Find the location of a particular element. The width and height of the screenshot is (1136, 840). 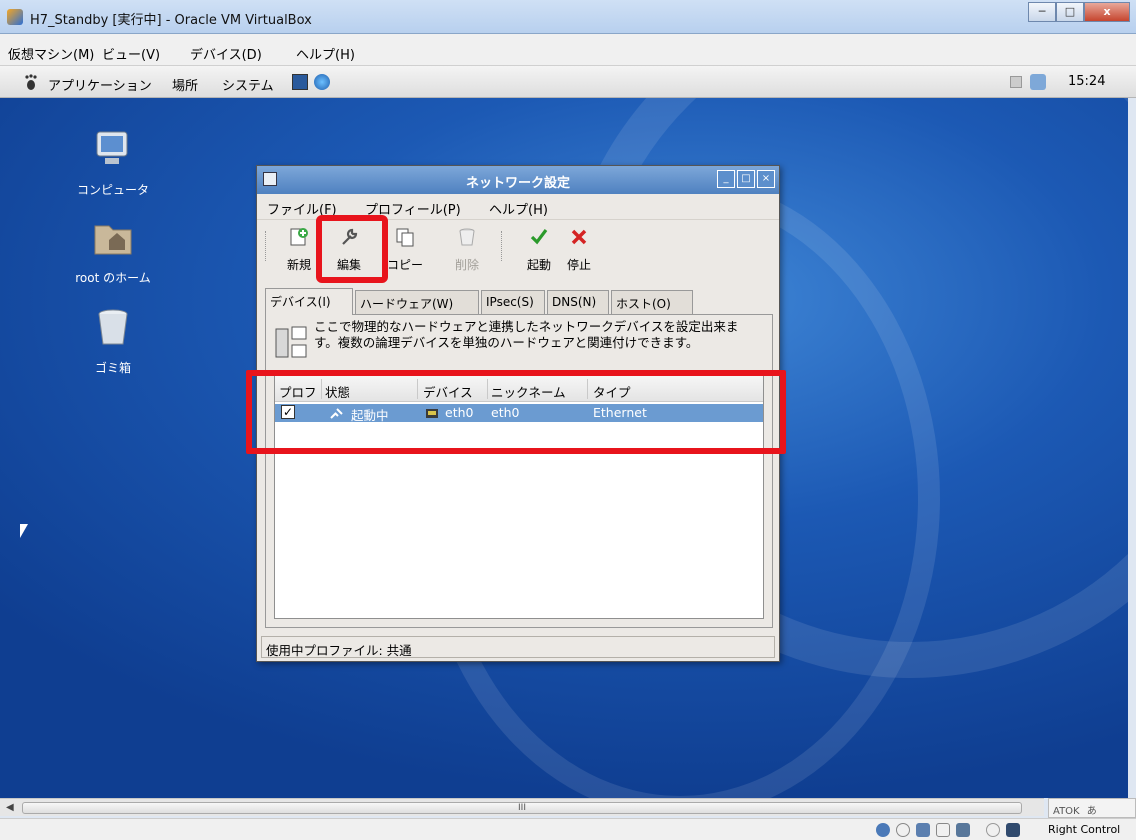

gnome-top-panel: アプリケーション 場所 システム 15:24 is located at coordinates (568, 82).